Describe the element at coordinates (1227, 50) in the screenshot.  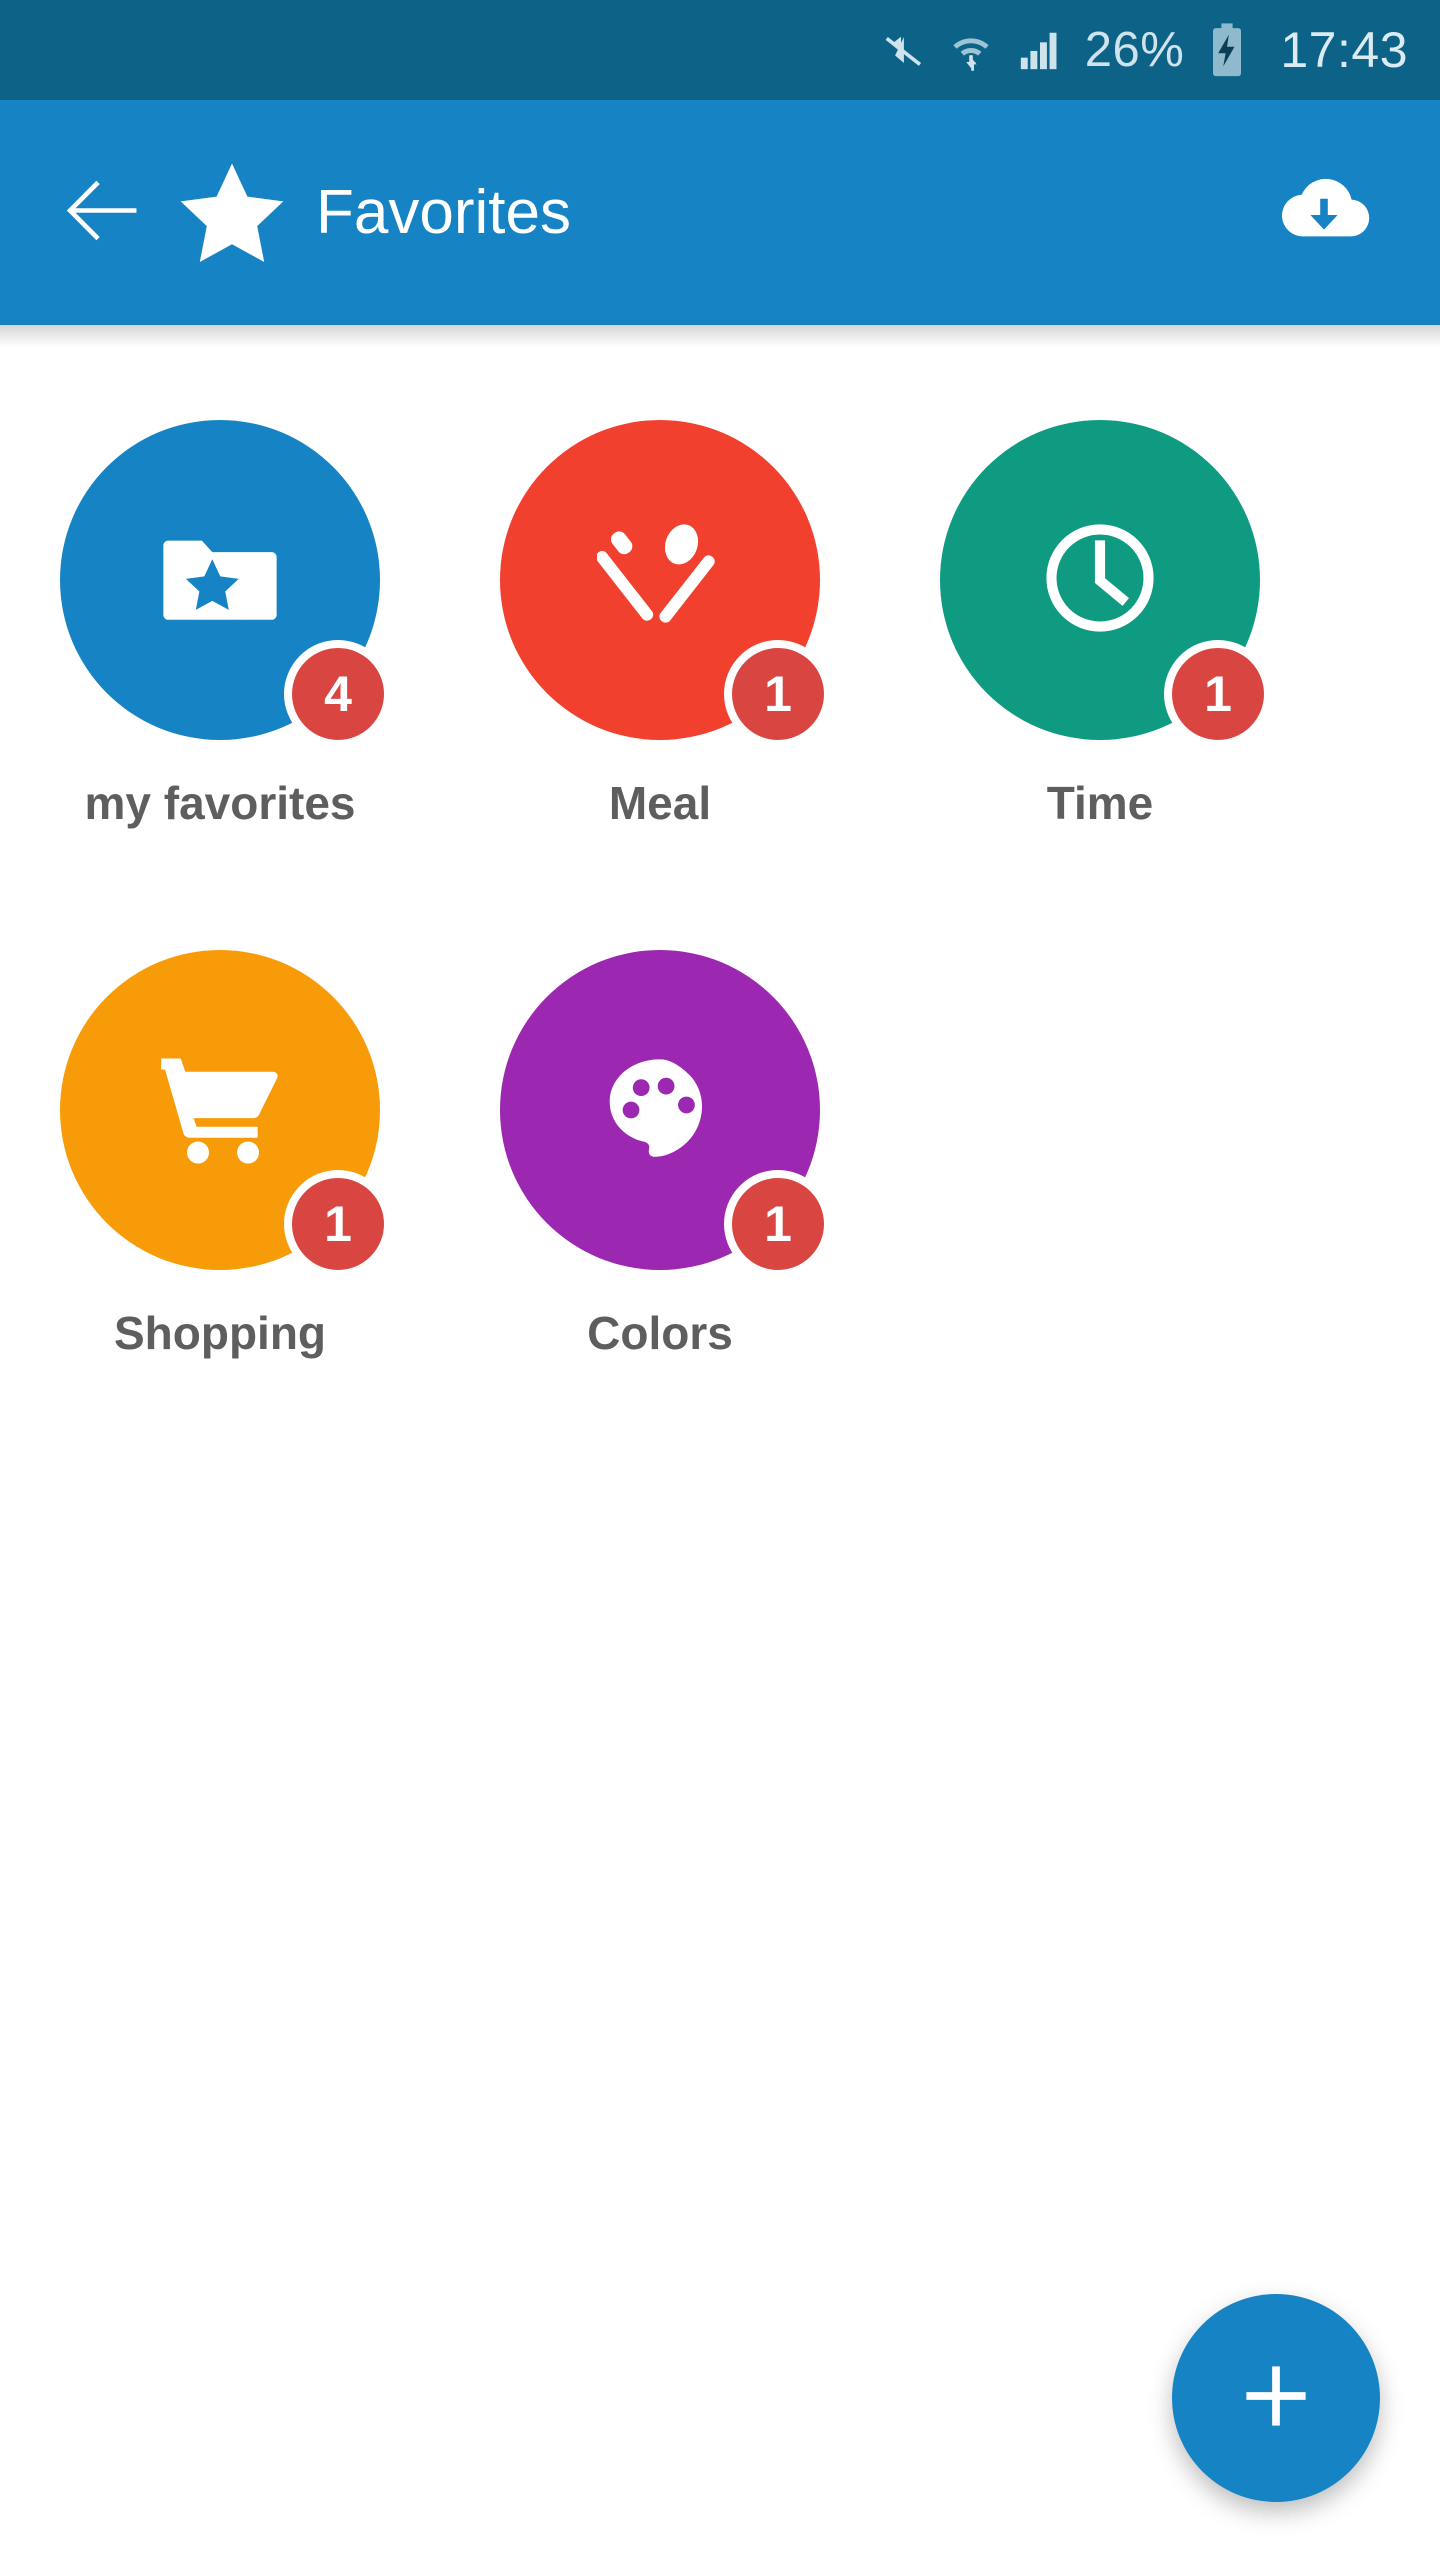
I see `battery-charging-icon` at that location.